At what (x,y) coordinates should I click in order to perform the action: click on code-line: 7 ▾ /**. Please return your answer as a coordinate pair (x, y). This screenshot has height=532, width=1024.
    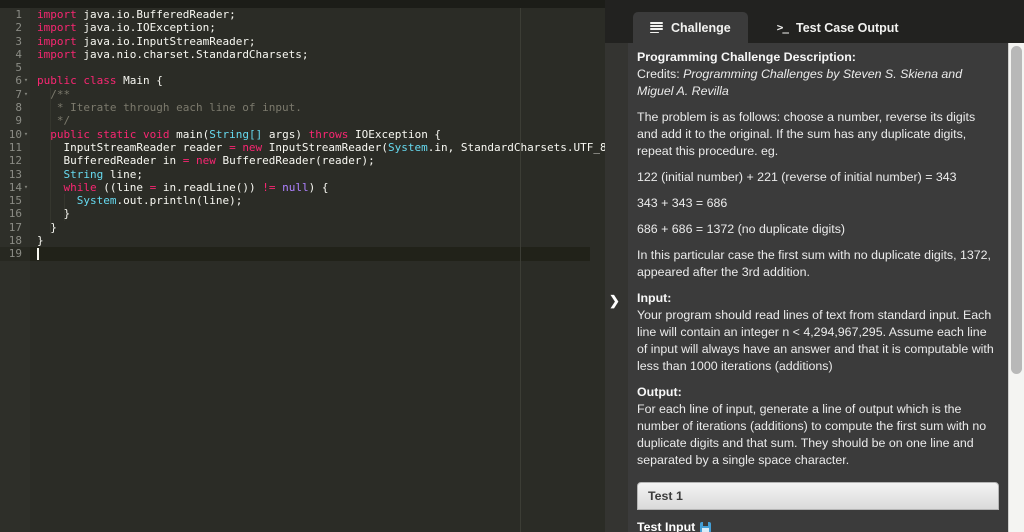
    Looking at the image, I should click on (302, 94).